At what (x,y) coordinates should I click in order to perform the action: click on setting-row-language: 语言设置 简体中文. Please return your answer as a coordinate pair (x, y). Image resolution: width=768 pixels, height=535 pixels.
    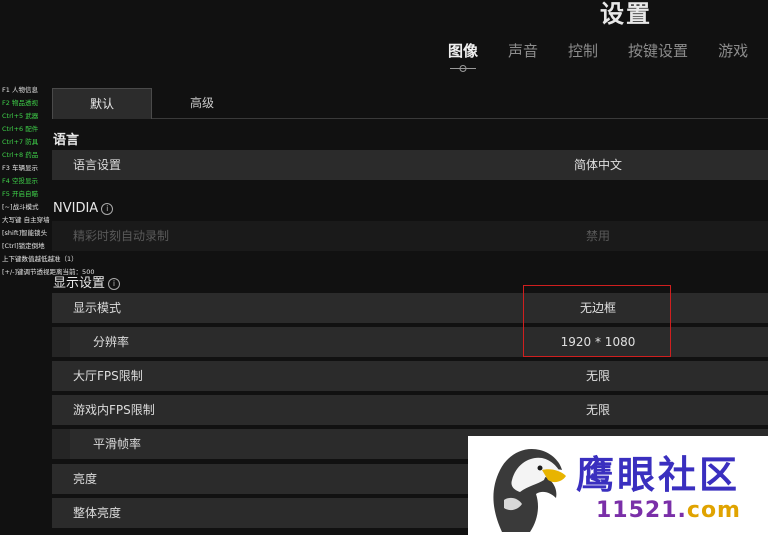
    Looking at the image, I should click on (410, 165).